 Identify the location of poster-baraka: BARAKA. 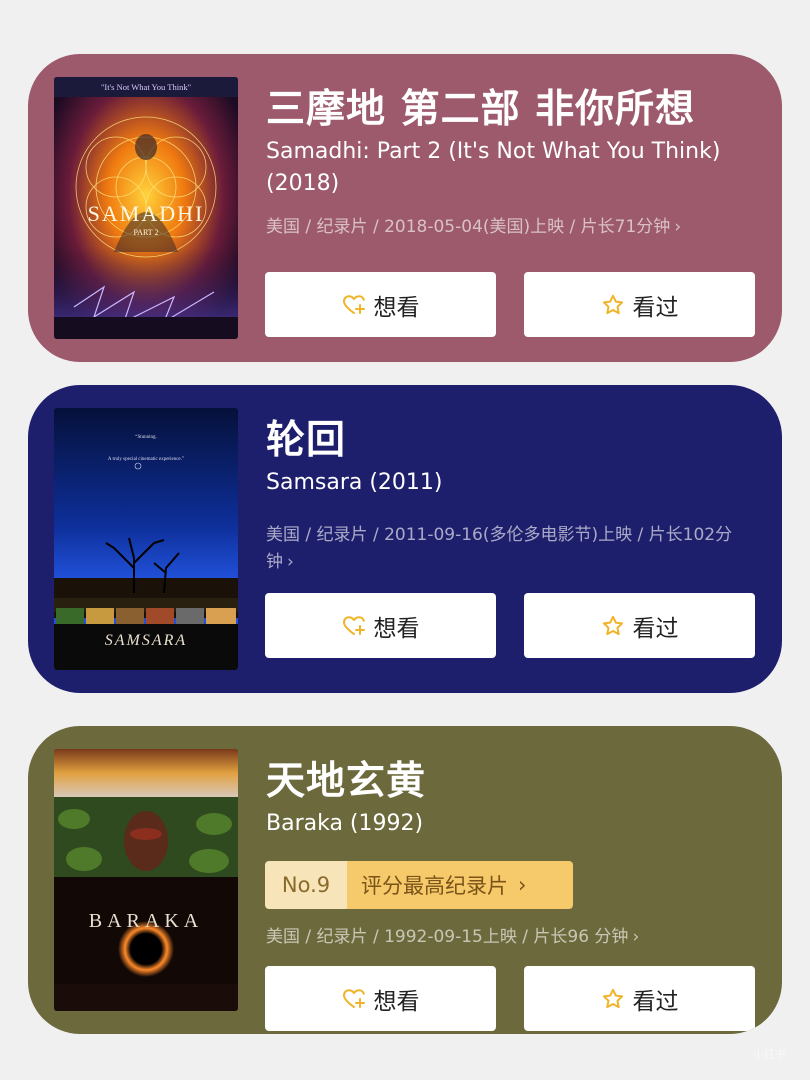
(146, 880).